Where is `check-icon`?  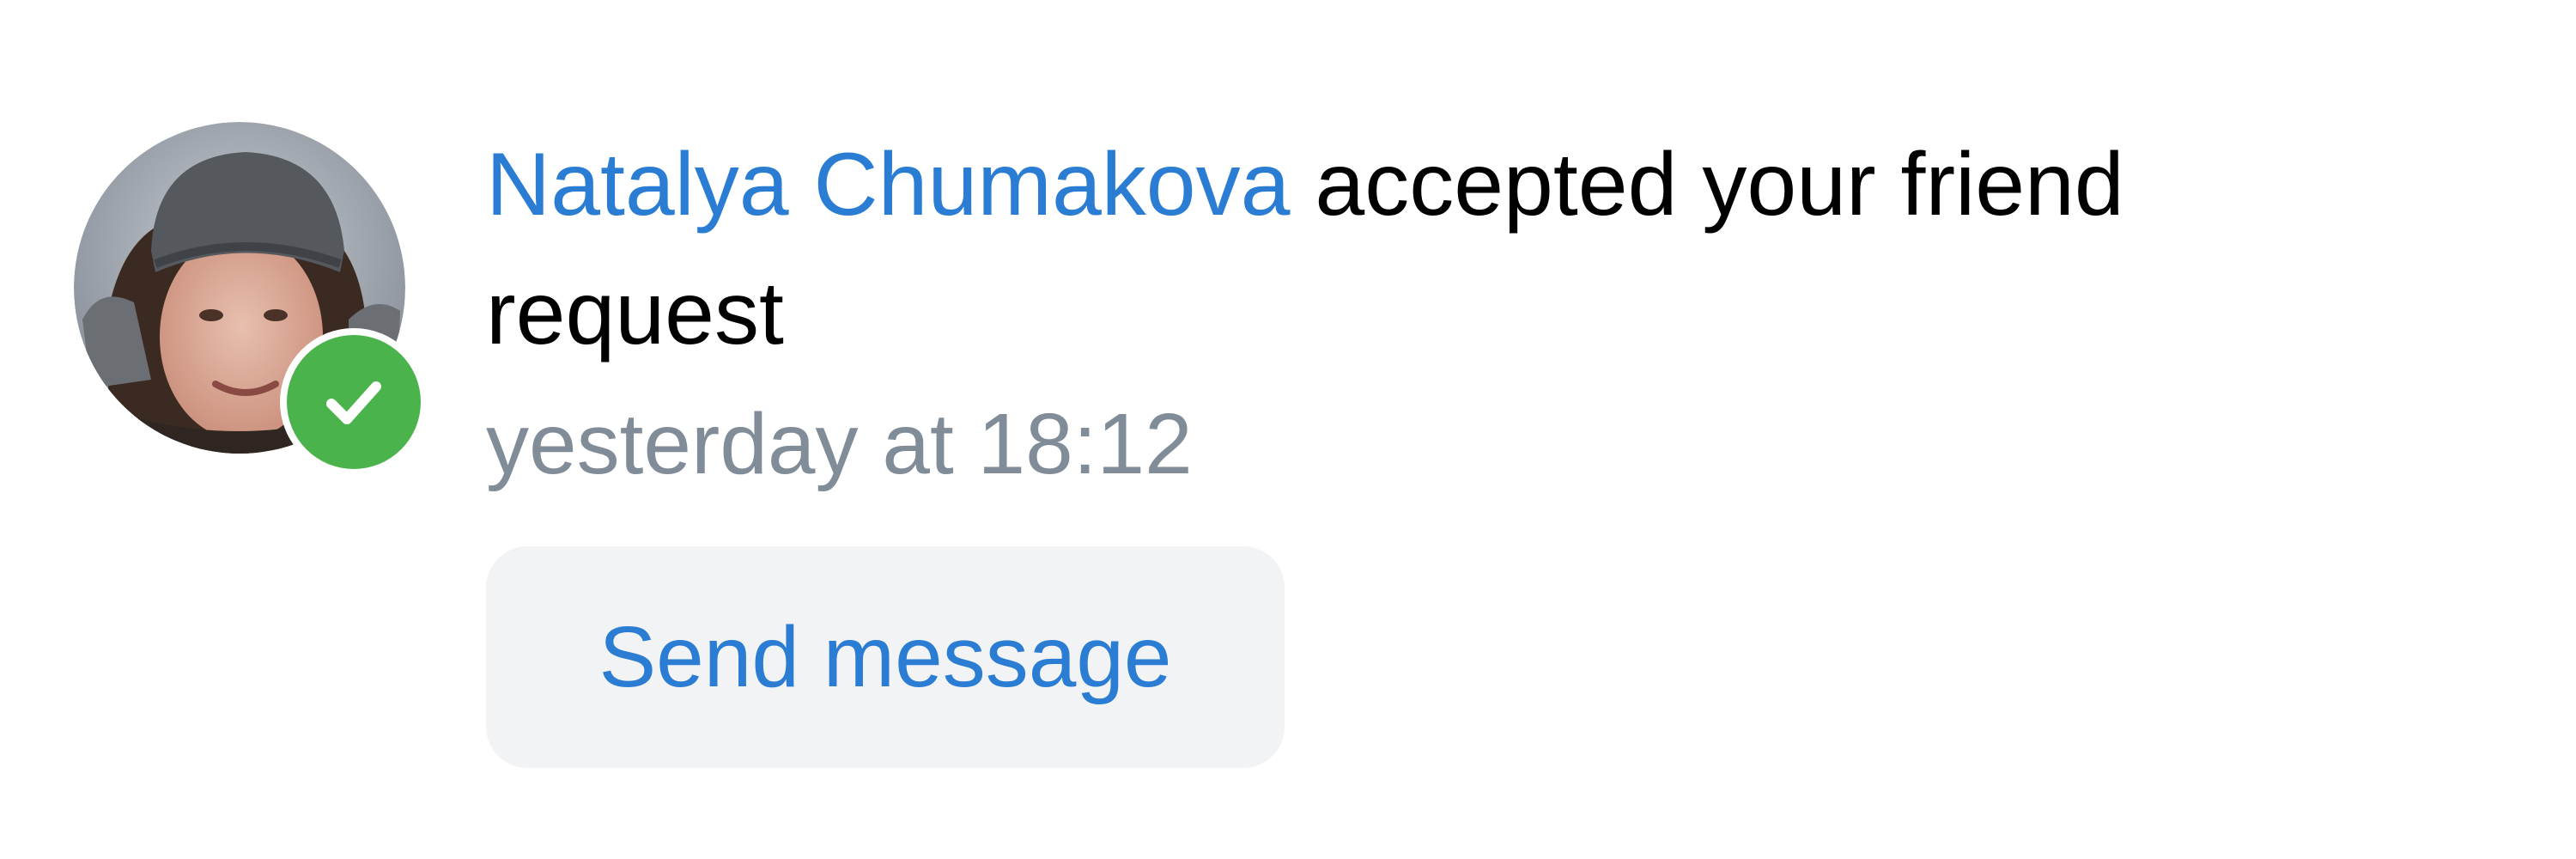
check-icon is located at coordinates (354, 403).